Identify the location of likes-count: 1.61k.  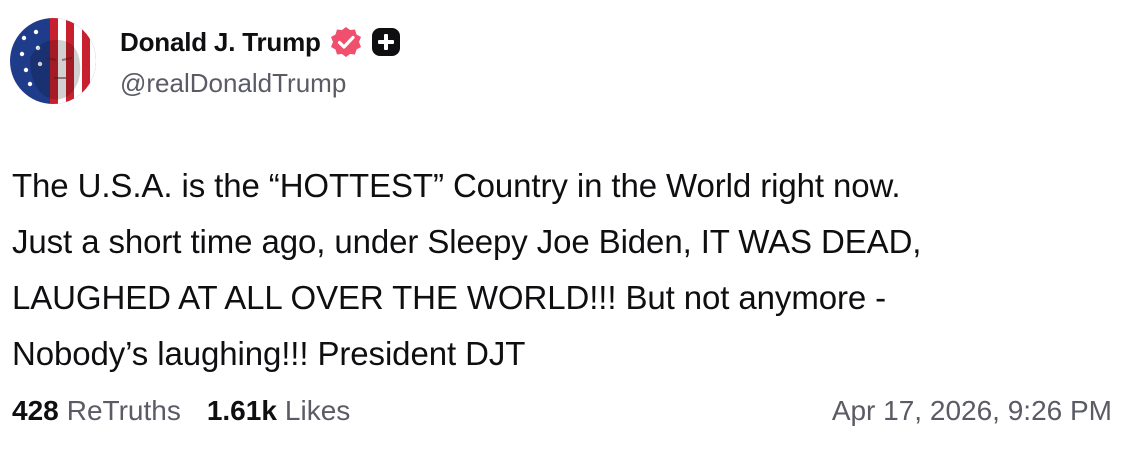
(242, 411).